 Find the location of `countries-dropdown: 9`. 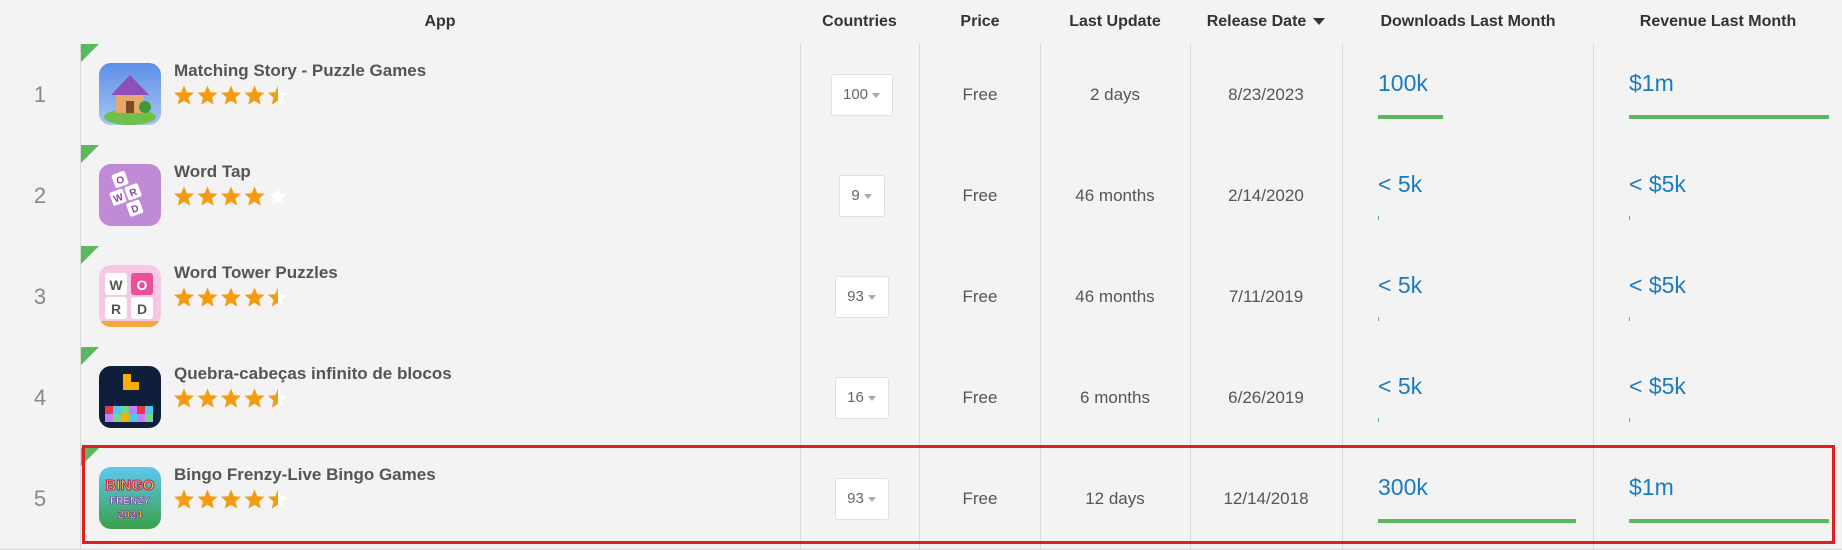

countries-dropdown: 9 is located at coordinates (861, 196).